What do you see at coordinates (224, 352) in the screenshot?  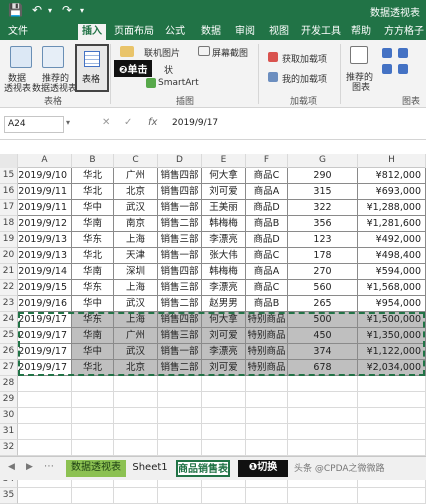 I see `table-cell: 李漂亮` at bounding box center [224, 352].